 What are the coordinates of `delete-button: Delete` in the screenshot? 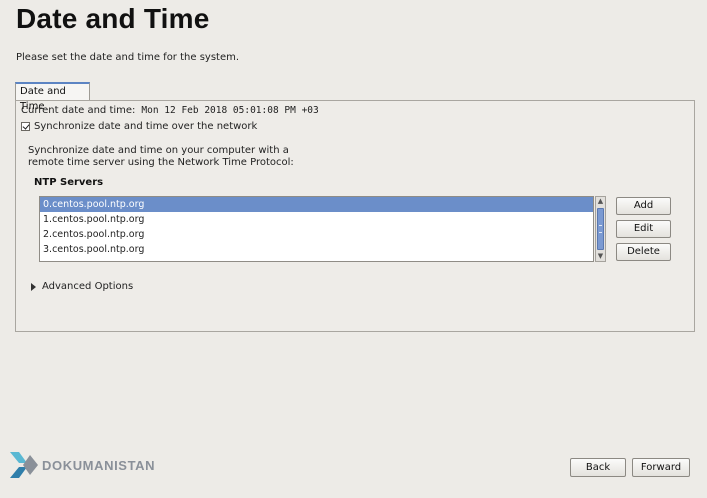 It's located at (643, 252).